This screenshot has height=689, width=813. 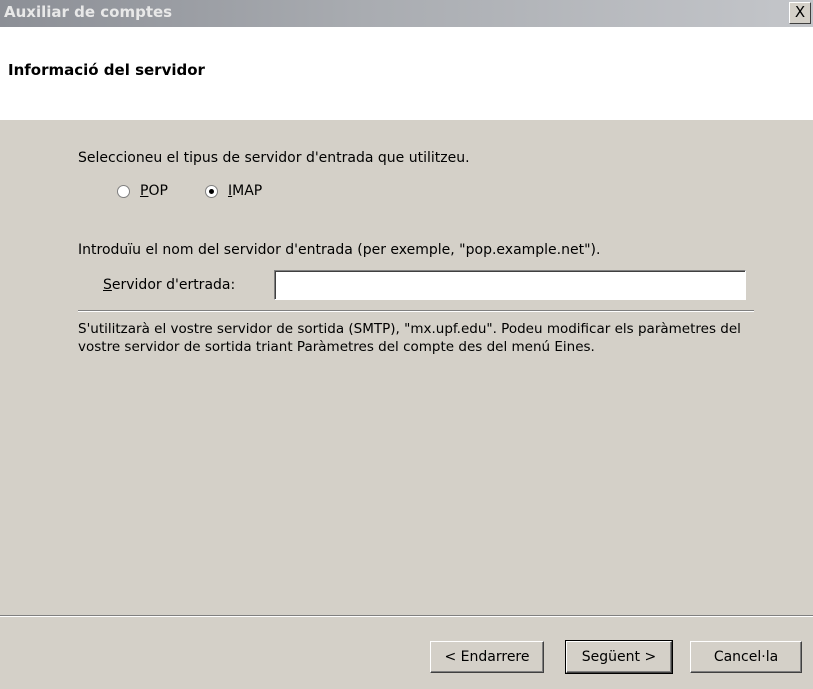 What do you see at coordinates (245, 191) in the screenshot?
I see `radio-imap-label: IMAP` at bounding box center [245, 191].